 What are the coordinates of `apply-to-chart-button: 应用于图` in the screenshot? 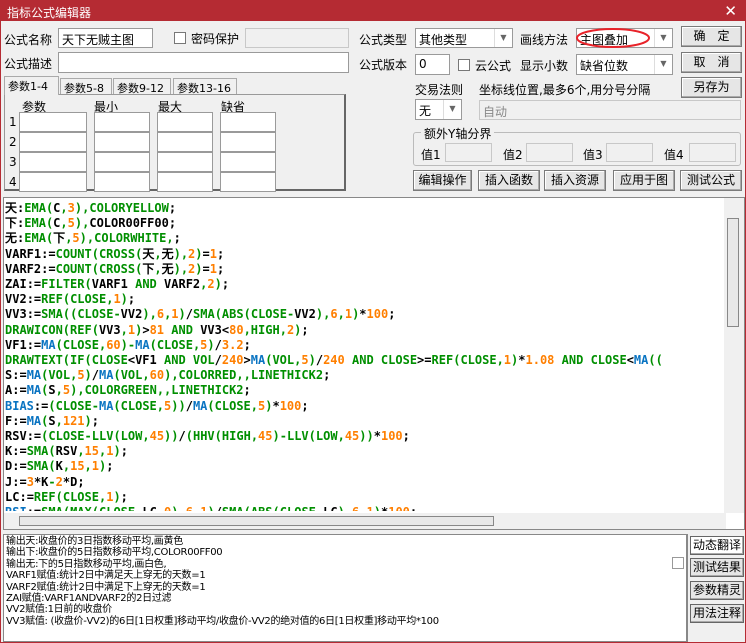 It's located at (644, 180).